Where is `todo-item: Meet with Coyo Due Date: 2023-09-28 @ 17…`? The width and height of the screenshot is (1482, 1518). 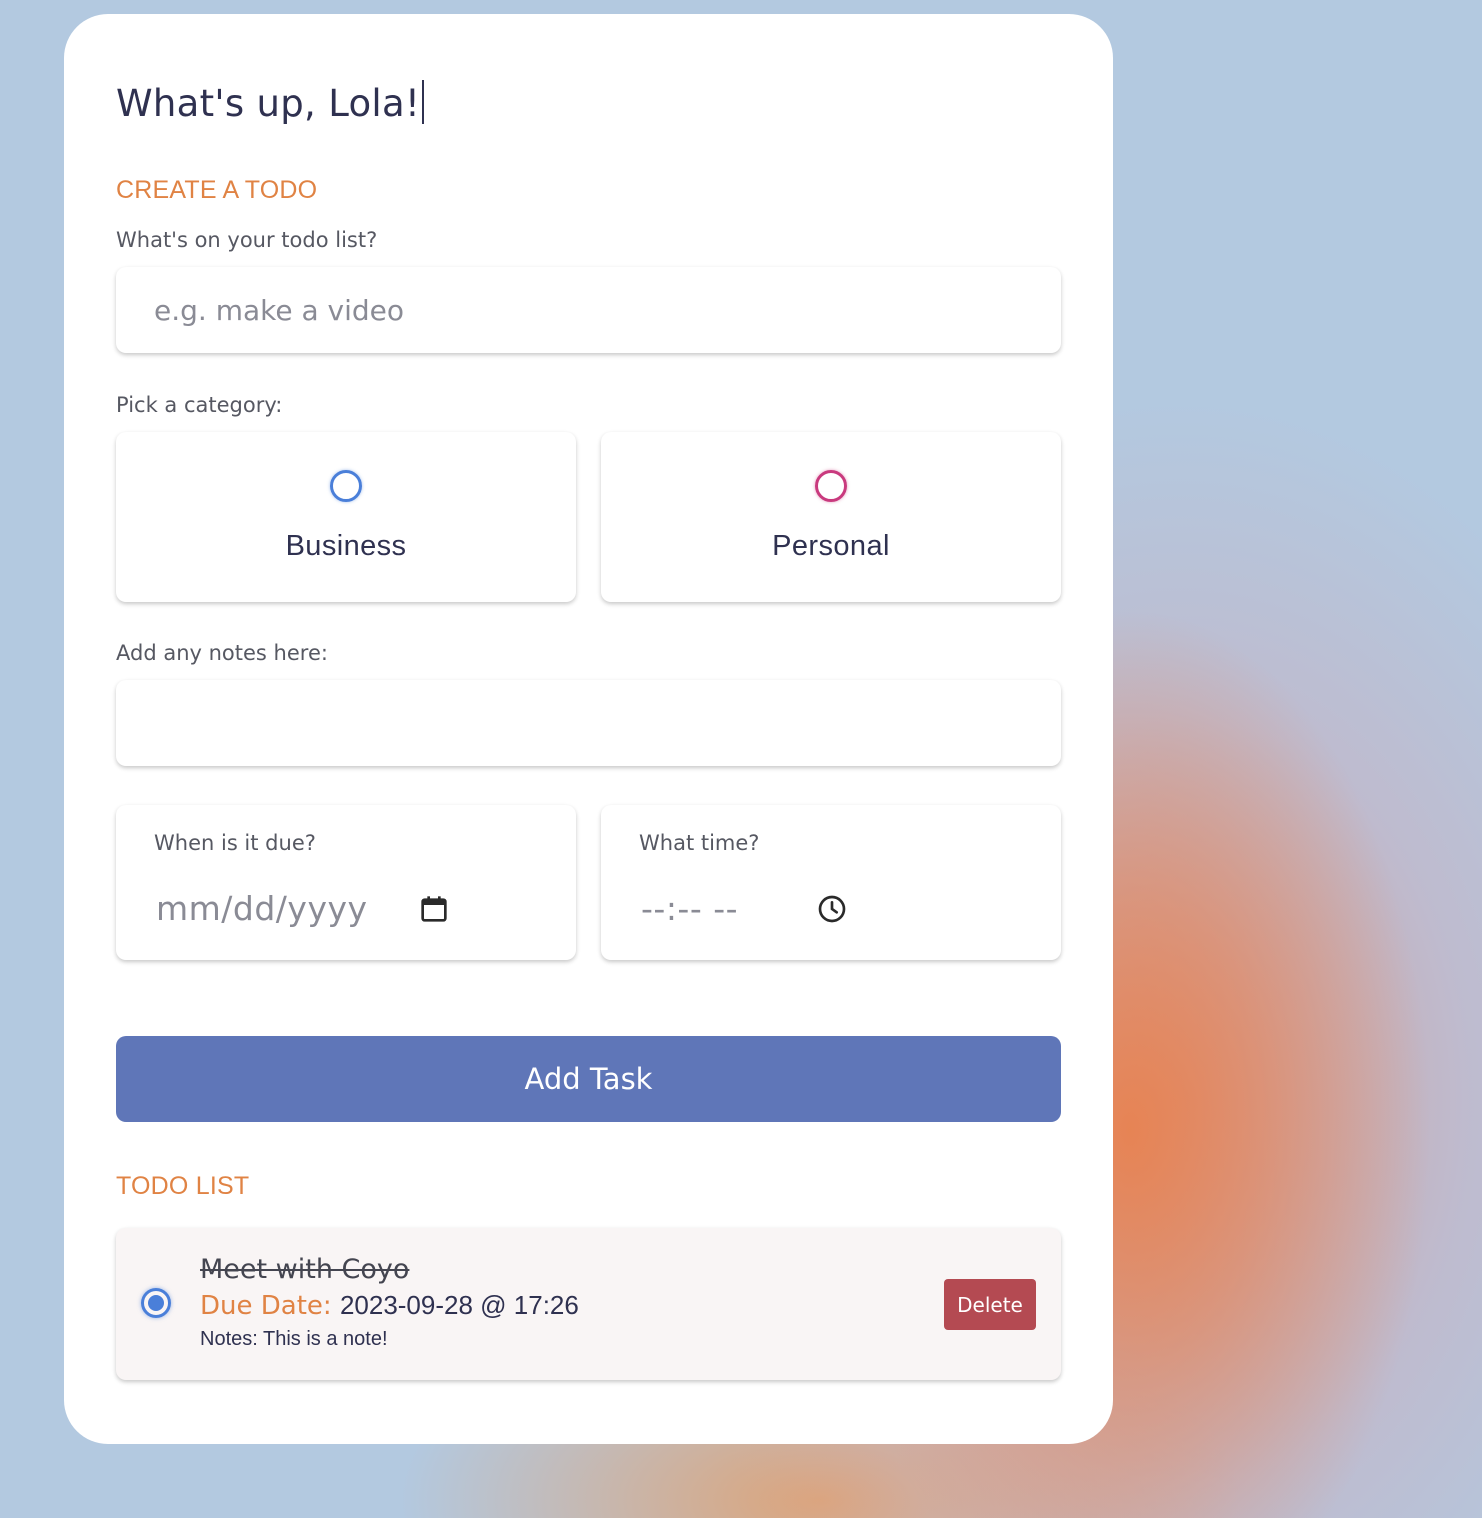 todo-item: Meet with Coyo Due Date: 2023-09-28 @ 17… is located at coordinates (588, 1304).